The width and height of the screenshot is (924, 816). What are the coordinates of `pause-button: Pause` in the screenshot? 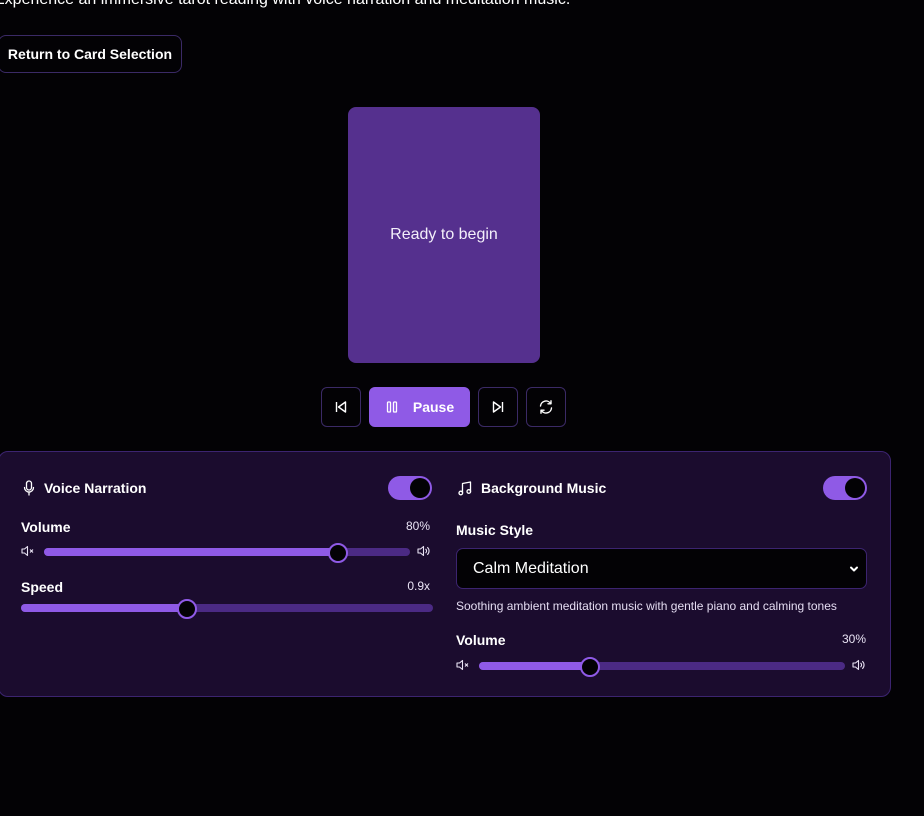 It's located at (419, 407).